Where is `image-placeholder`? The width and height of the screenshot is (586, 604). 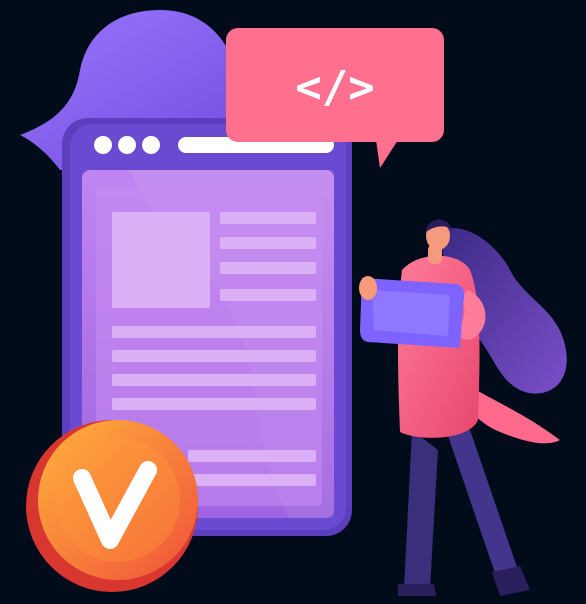 image-placeholder is located at coordinates (161, 260).